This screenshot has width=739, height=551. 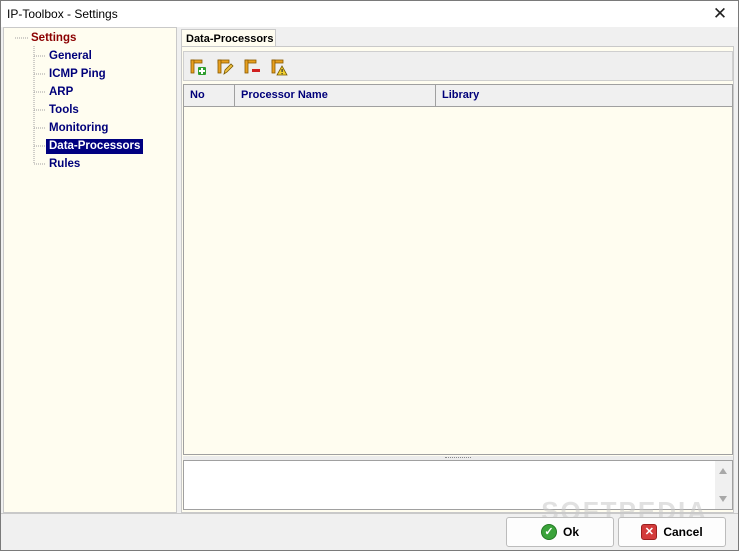 I want to click on remove-processor-button, so click(x=252, y=67).